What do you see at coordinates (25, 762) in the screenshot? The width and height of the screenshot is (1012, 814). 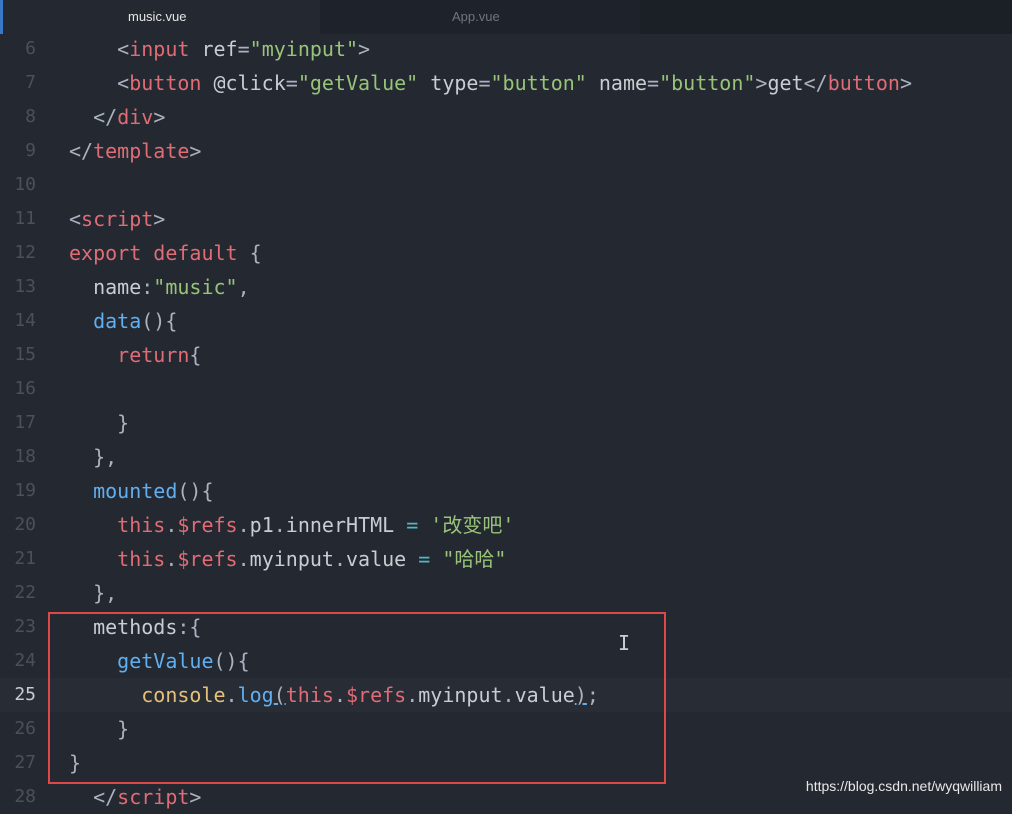 I see `line-number: 27` at bounding box center [25, 762].